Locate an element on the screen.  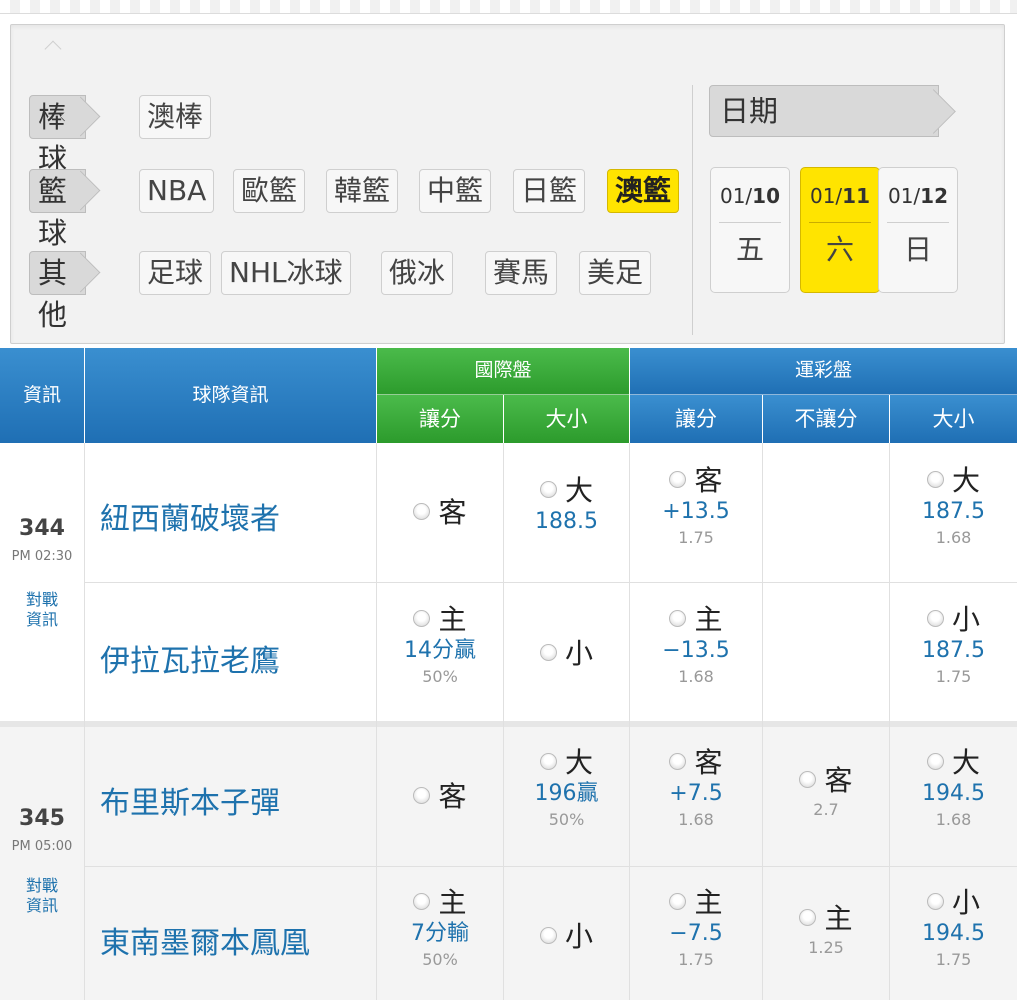
lot-moneyline-home: 主 1.25 is located at coordinates (826, 931).